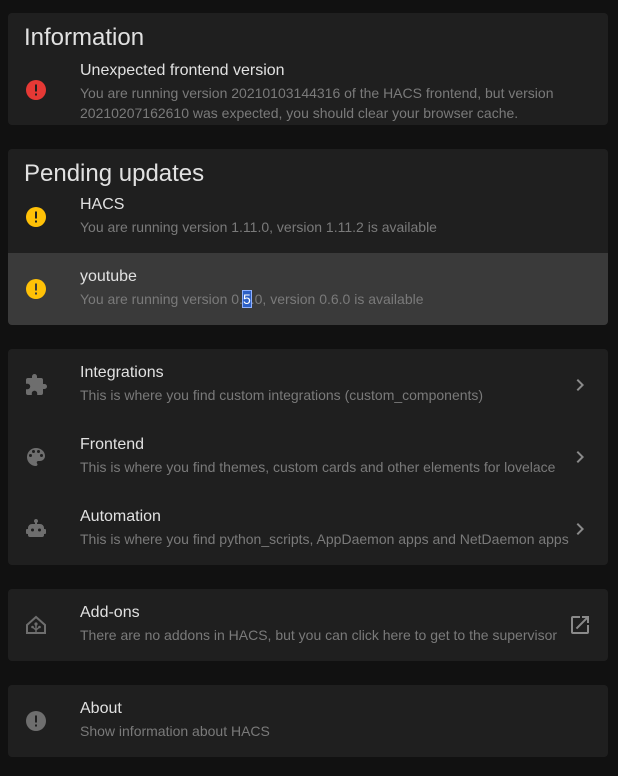  I want to click on palette-icon, so click(36, 457).